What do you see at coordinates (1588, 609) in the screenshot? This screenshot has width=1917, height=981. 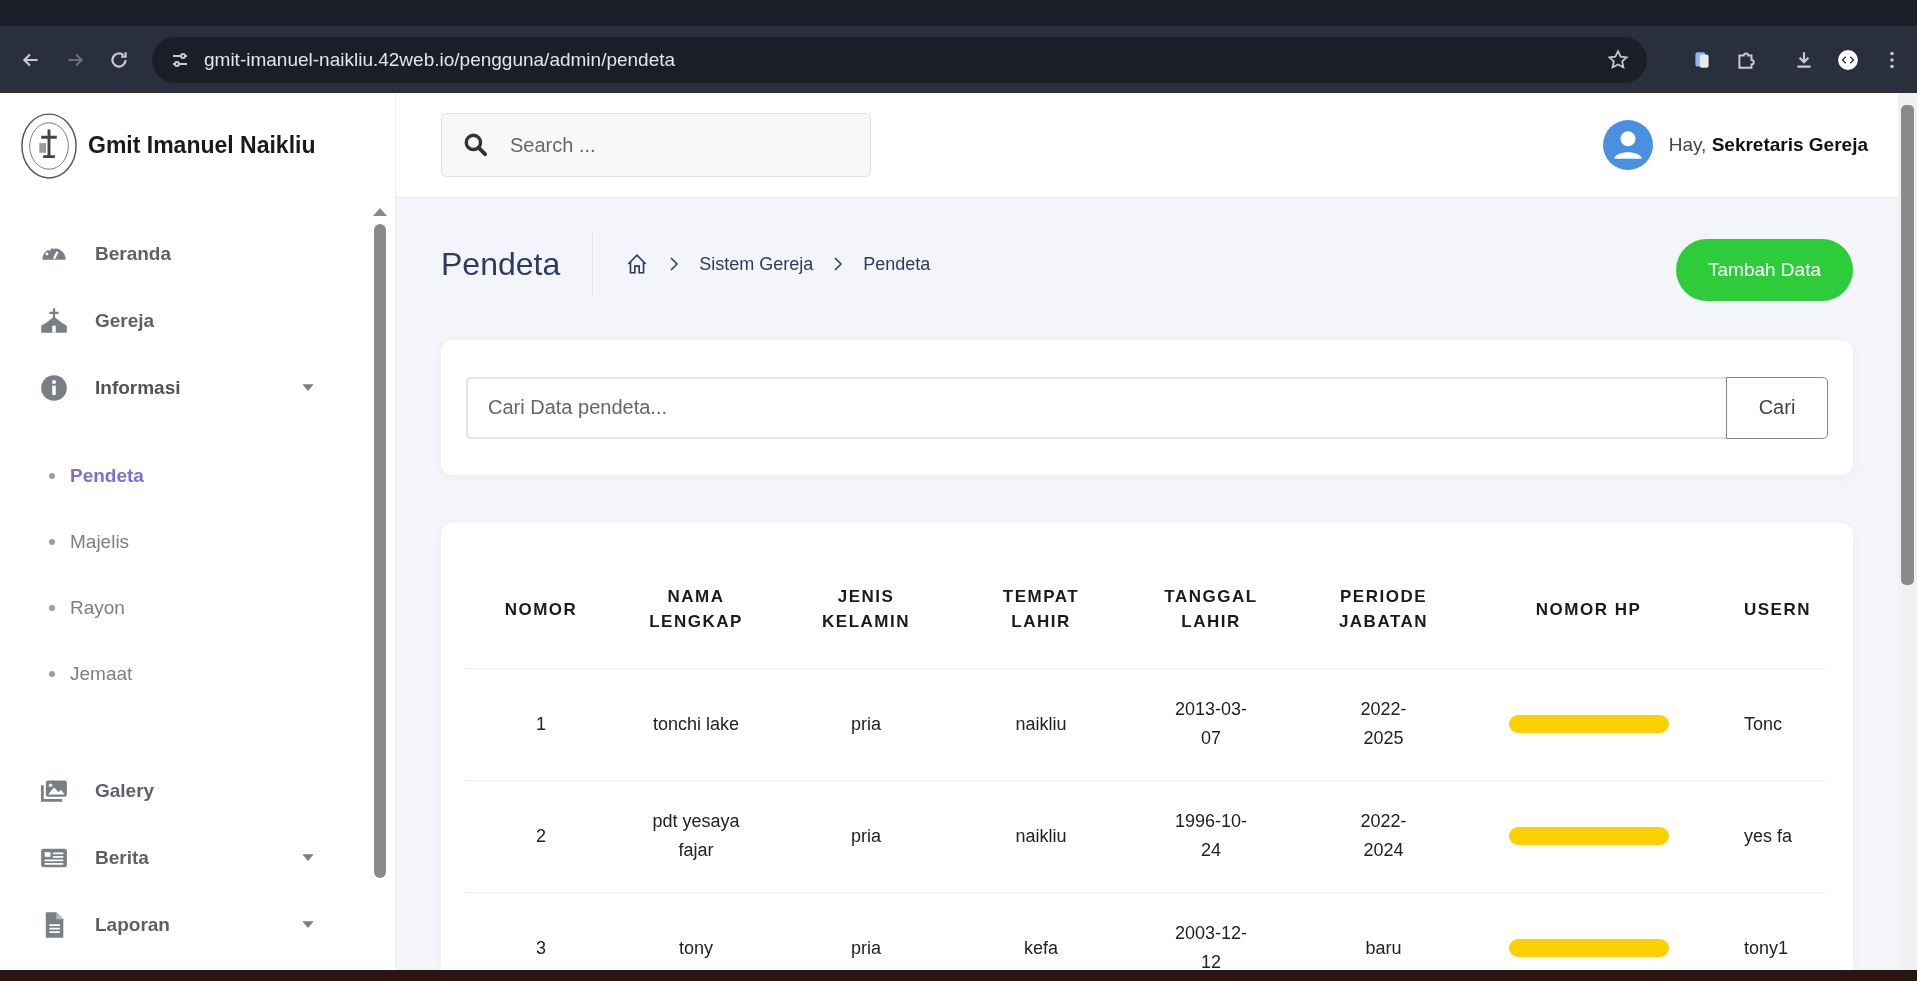 I see `column-header: NOMOR HP` at bounding box center [1588, 609].